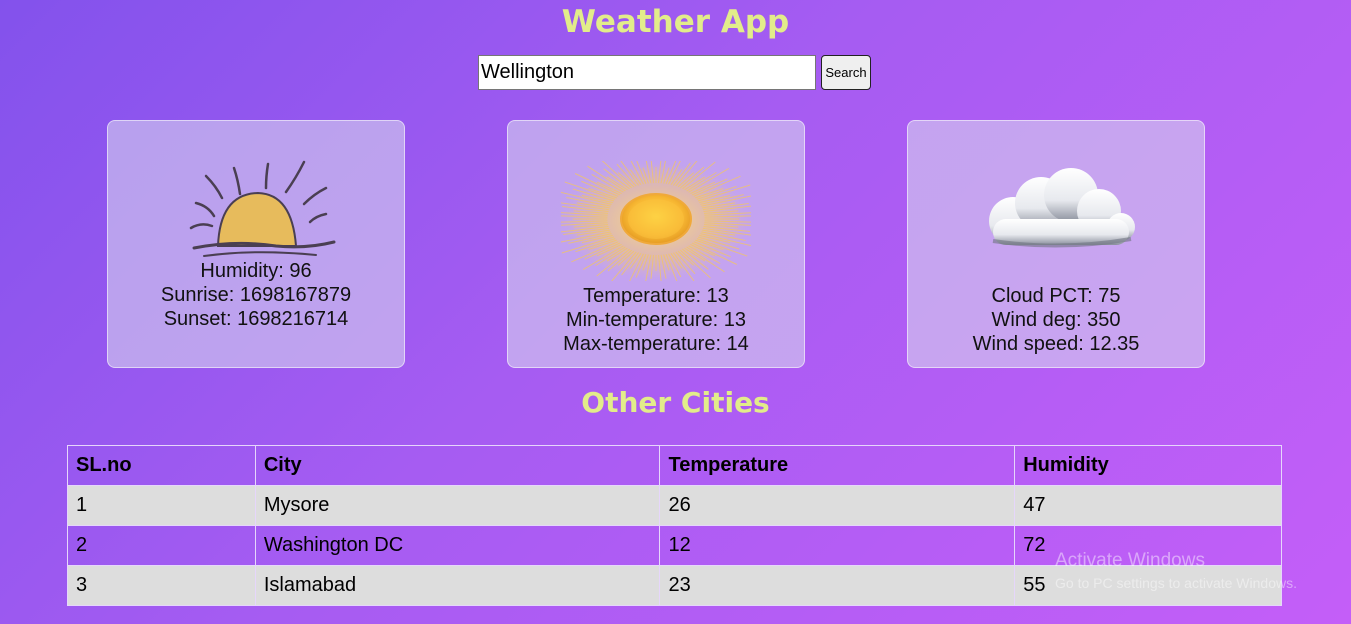 Image resolution: width=1351 pixels, height=624 pixels. I want to click on search-bar: Search, so click(674, 72).